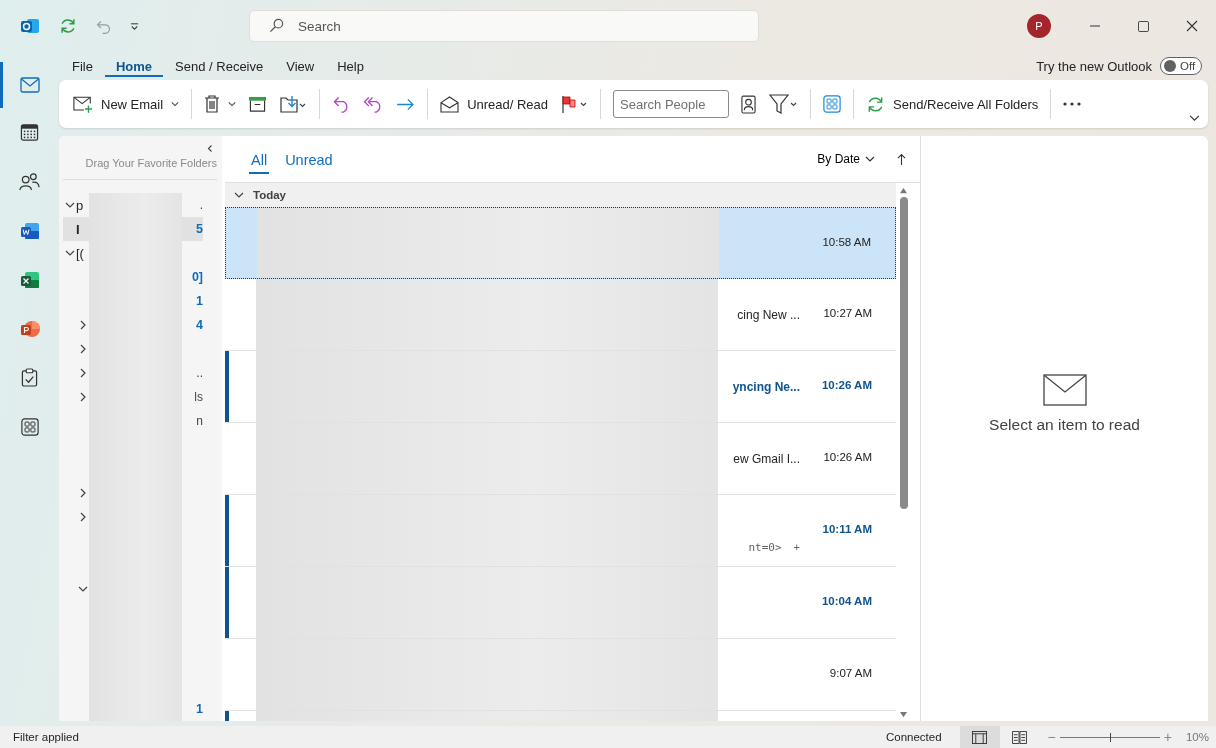  Describe the element at coordinates (276, 25) in the screenshot. I see `search-icon` at that location.